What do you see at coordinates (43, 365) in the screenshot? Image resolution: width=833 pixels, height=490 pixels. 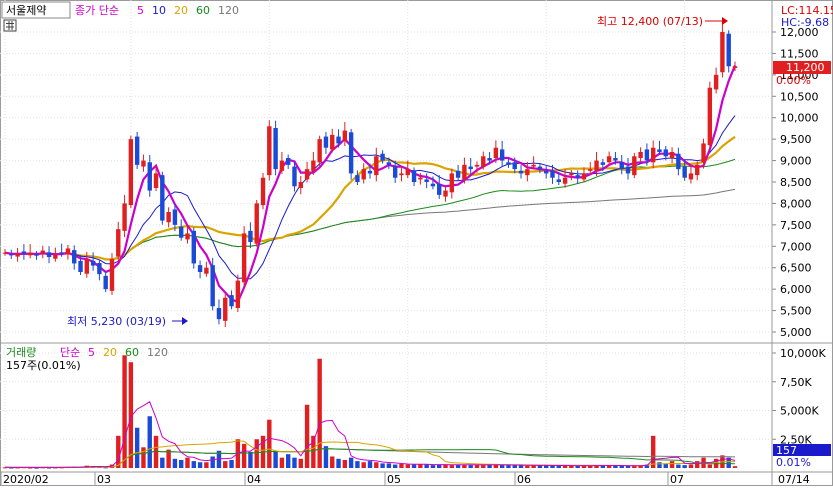 I see `volume-info: 157주(0.01%)` at bounding box center [43, 365].